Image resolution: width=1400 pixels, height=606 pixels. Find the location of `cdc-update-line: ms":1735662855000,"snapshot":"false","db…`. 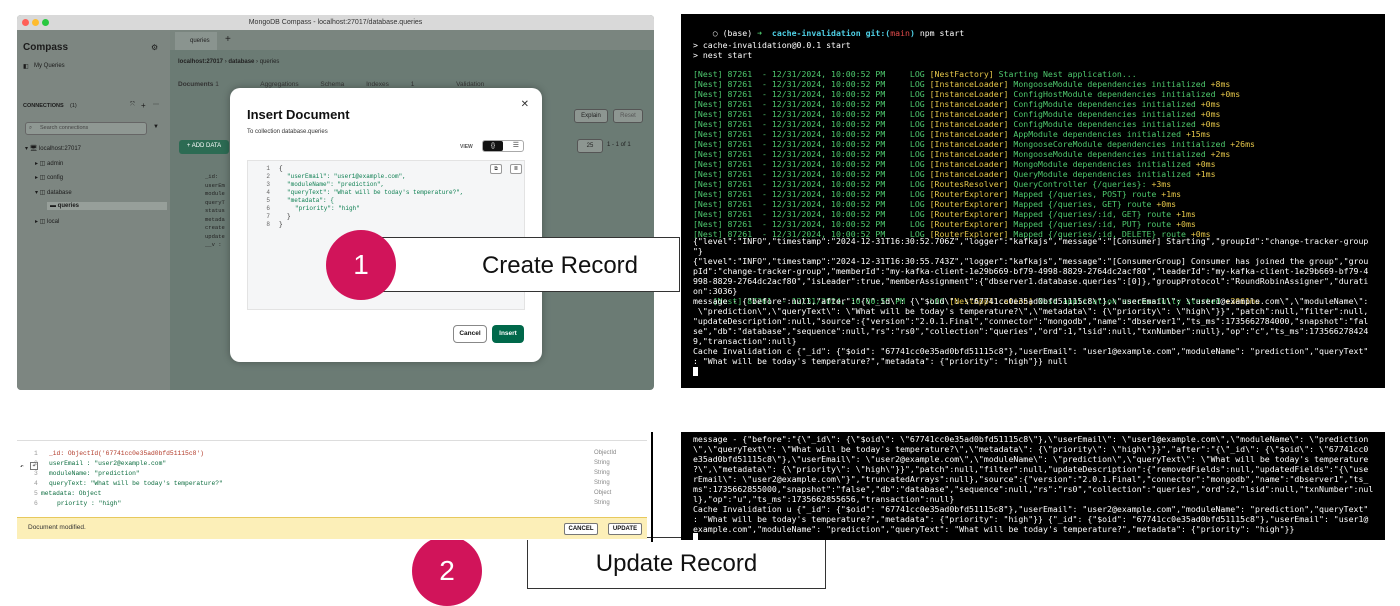

cdc-update-line: ms":1735662855000,"snapshot":"false","db… is located at coordinates (1033, 489).